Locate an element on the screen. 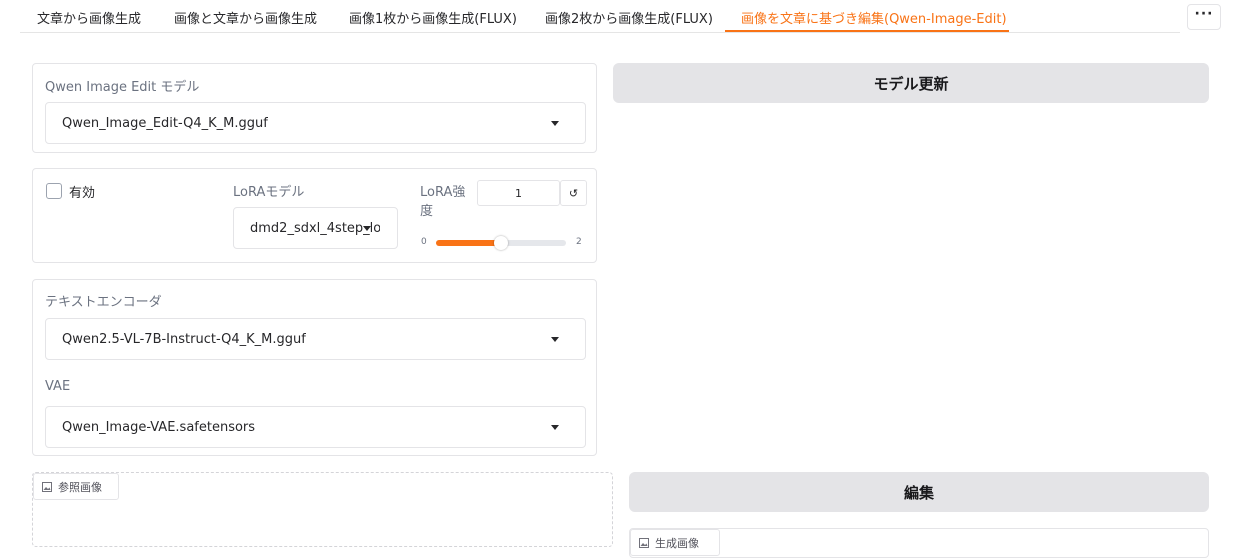  text-encoder-label: テキストエンコーダ is located at coordinates (103, 302).